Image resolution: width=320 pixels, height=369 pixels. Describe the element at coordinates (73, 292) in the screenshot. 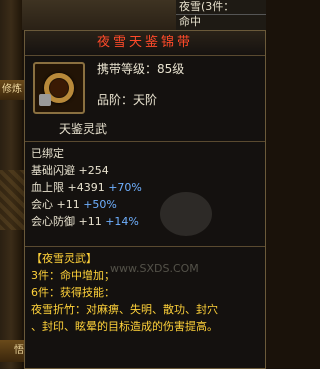

I see `set-bonus-6: 6件：获得技能：` at that location.